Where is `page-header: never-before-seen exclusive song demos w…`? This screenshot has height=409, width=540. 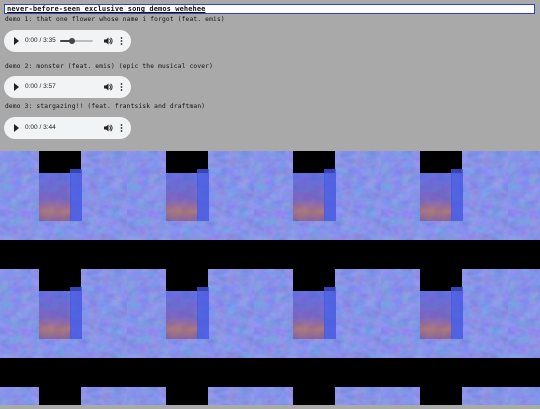
page-header: never-before-seen exclusive song demos w… is located at coordinates (269, 9).